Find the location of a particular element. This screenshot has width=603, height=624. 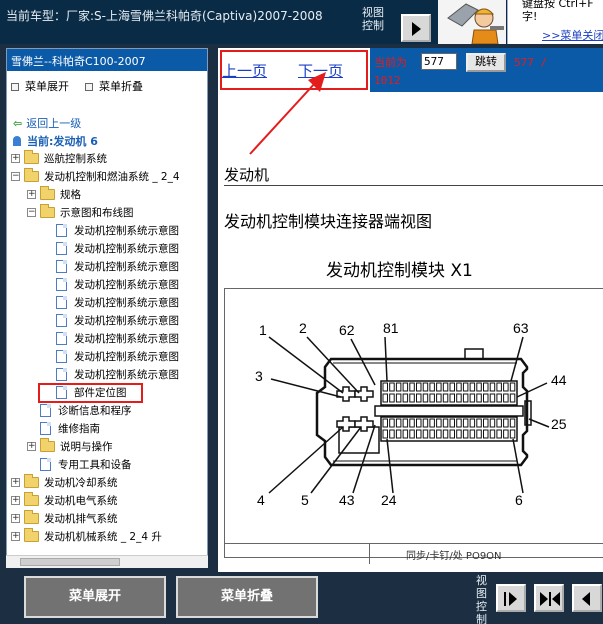

help-box: 键盘按 Ctrl+F 字! >>菜单关闭 is located at coordinates (555, 22).